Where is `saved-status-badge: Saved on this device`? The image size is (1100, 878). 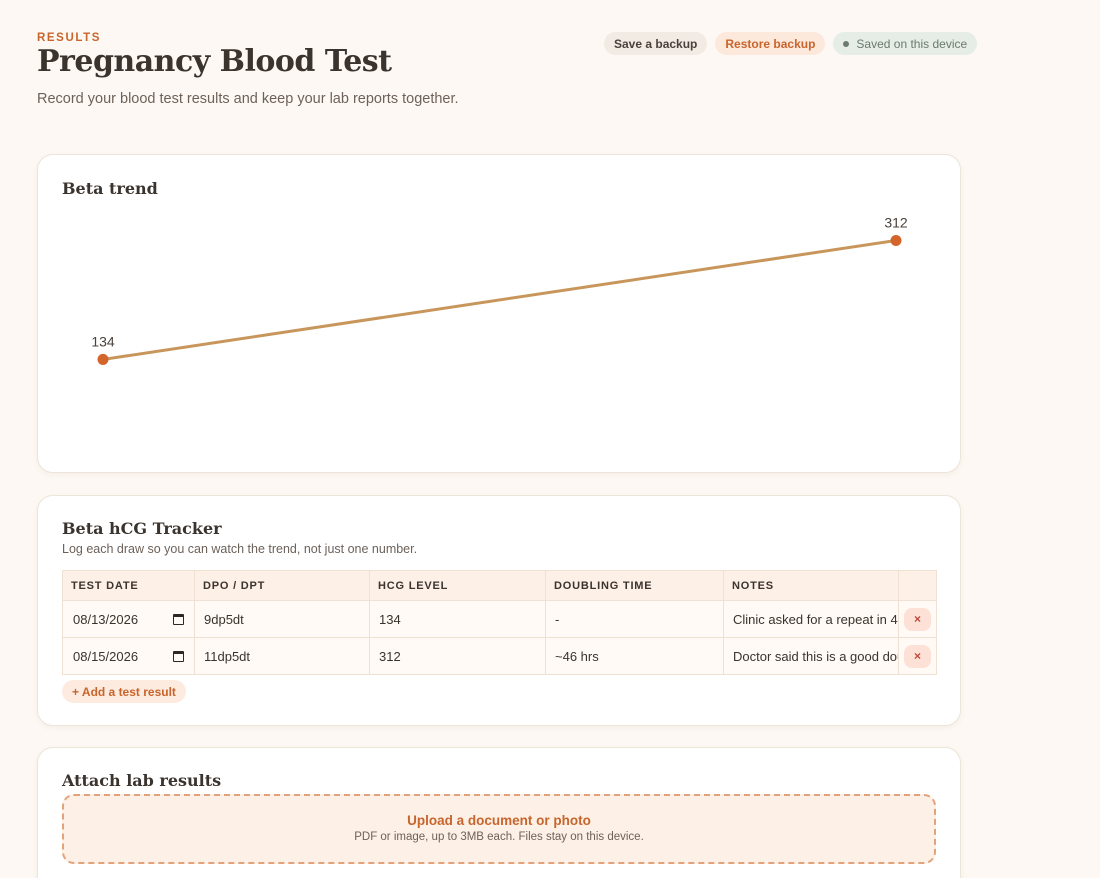
saved-status-badge: Saved on this device is located at coordinates (905, 43).